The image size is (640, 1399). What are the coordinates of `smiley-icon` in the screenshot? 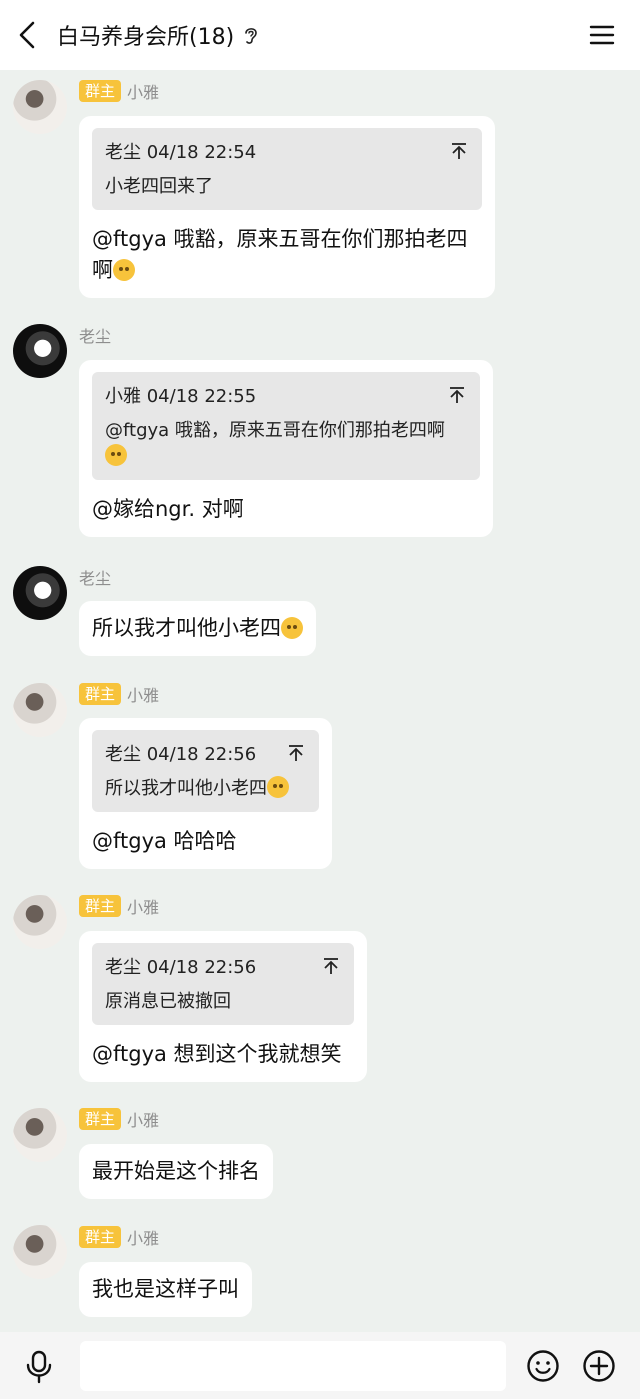 It's located at (543, 1366).